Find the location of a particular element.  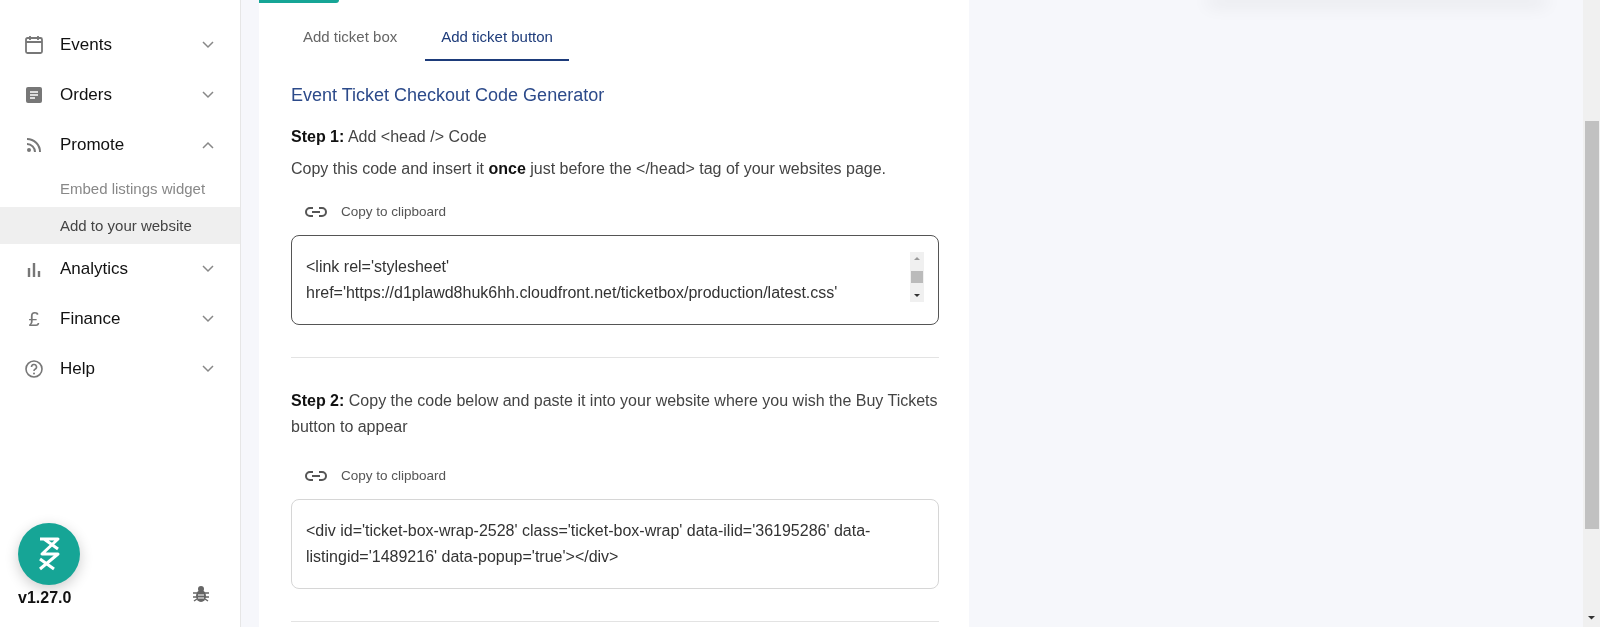

sidebar-item: Promote is located at coordinates (120, 145).